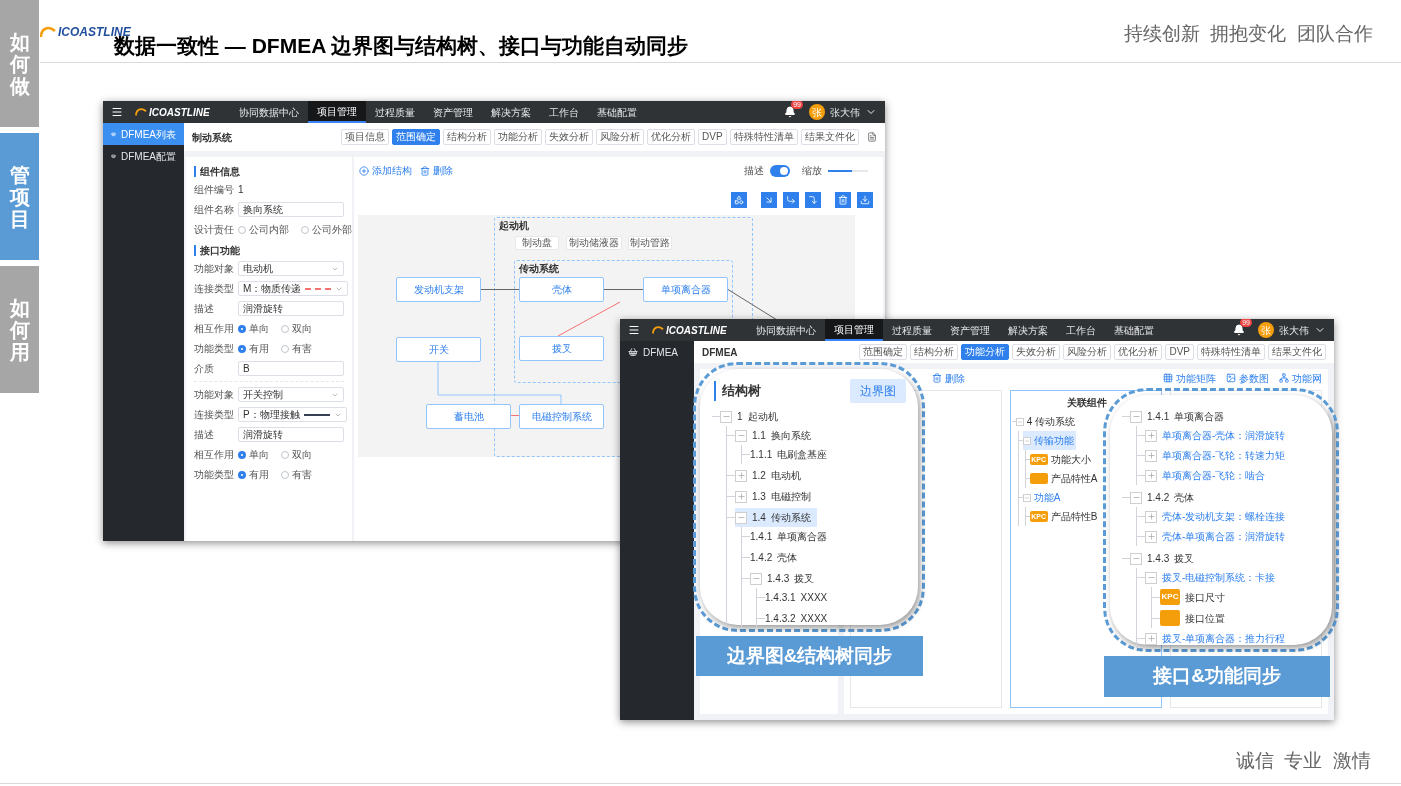 The image size is (1401, 786). I want to click on tree-item: 1.4.3.2 XXXX, so click(799, 618).